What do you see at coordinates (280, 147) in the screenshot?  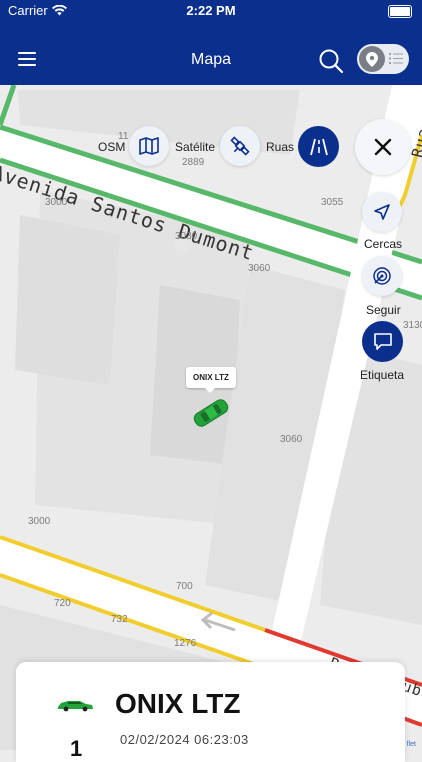 I see `layer-roads-label: Ruas` at bounding box center [280, 147].